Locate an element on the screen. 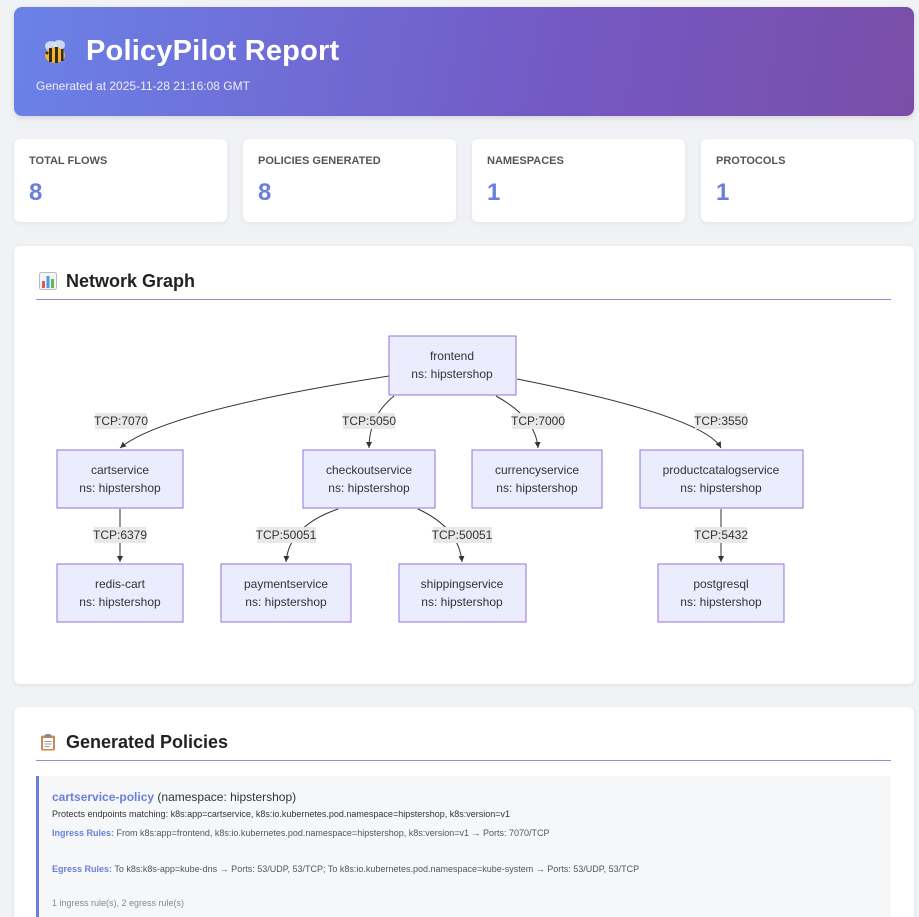 The image size is (919, 917). node-name: productcatalogservice is located at coordinates (721, 470).